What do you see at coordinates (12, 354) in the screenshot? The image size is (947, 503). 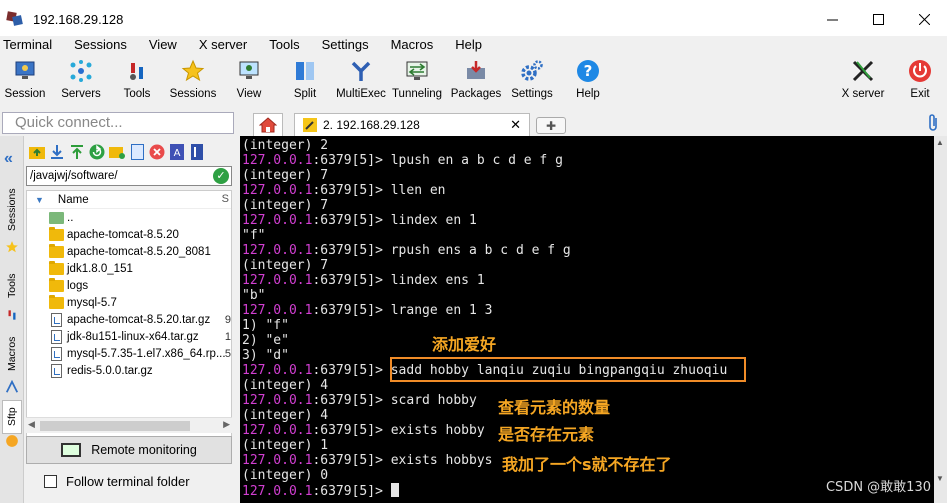 I see `side-tab-macros: Macros` at bounding box center [12, 354].